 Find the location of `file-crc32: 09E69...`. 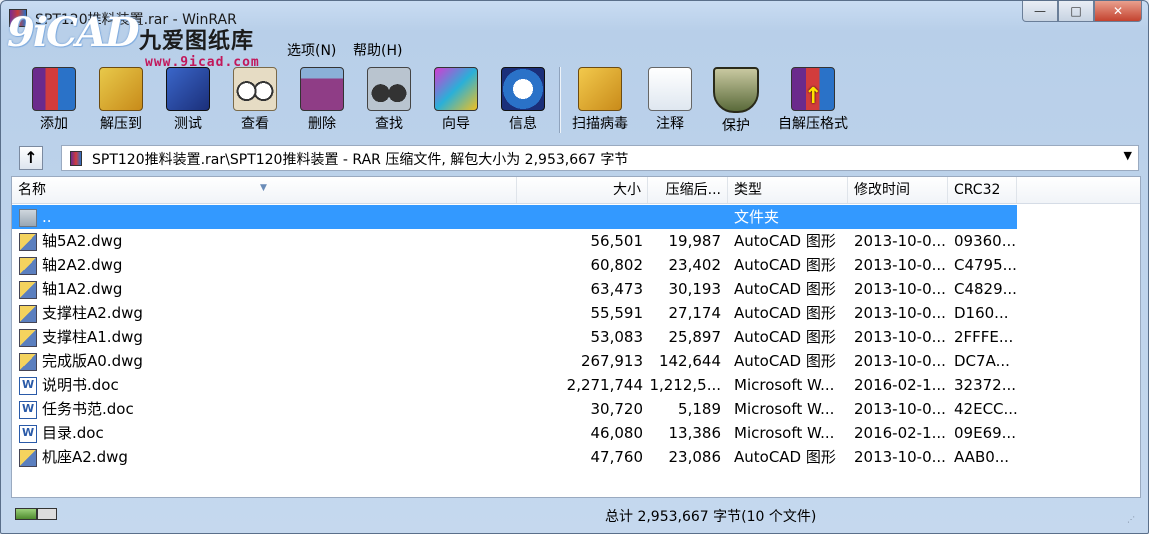

file-crc32: 09E69... is located at coordinates (985, 433).